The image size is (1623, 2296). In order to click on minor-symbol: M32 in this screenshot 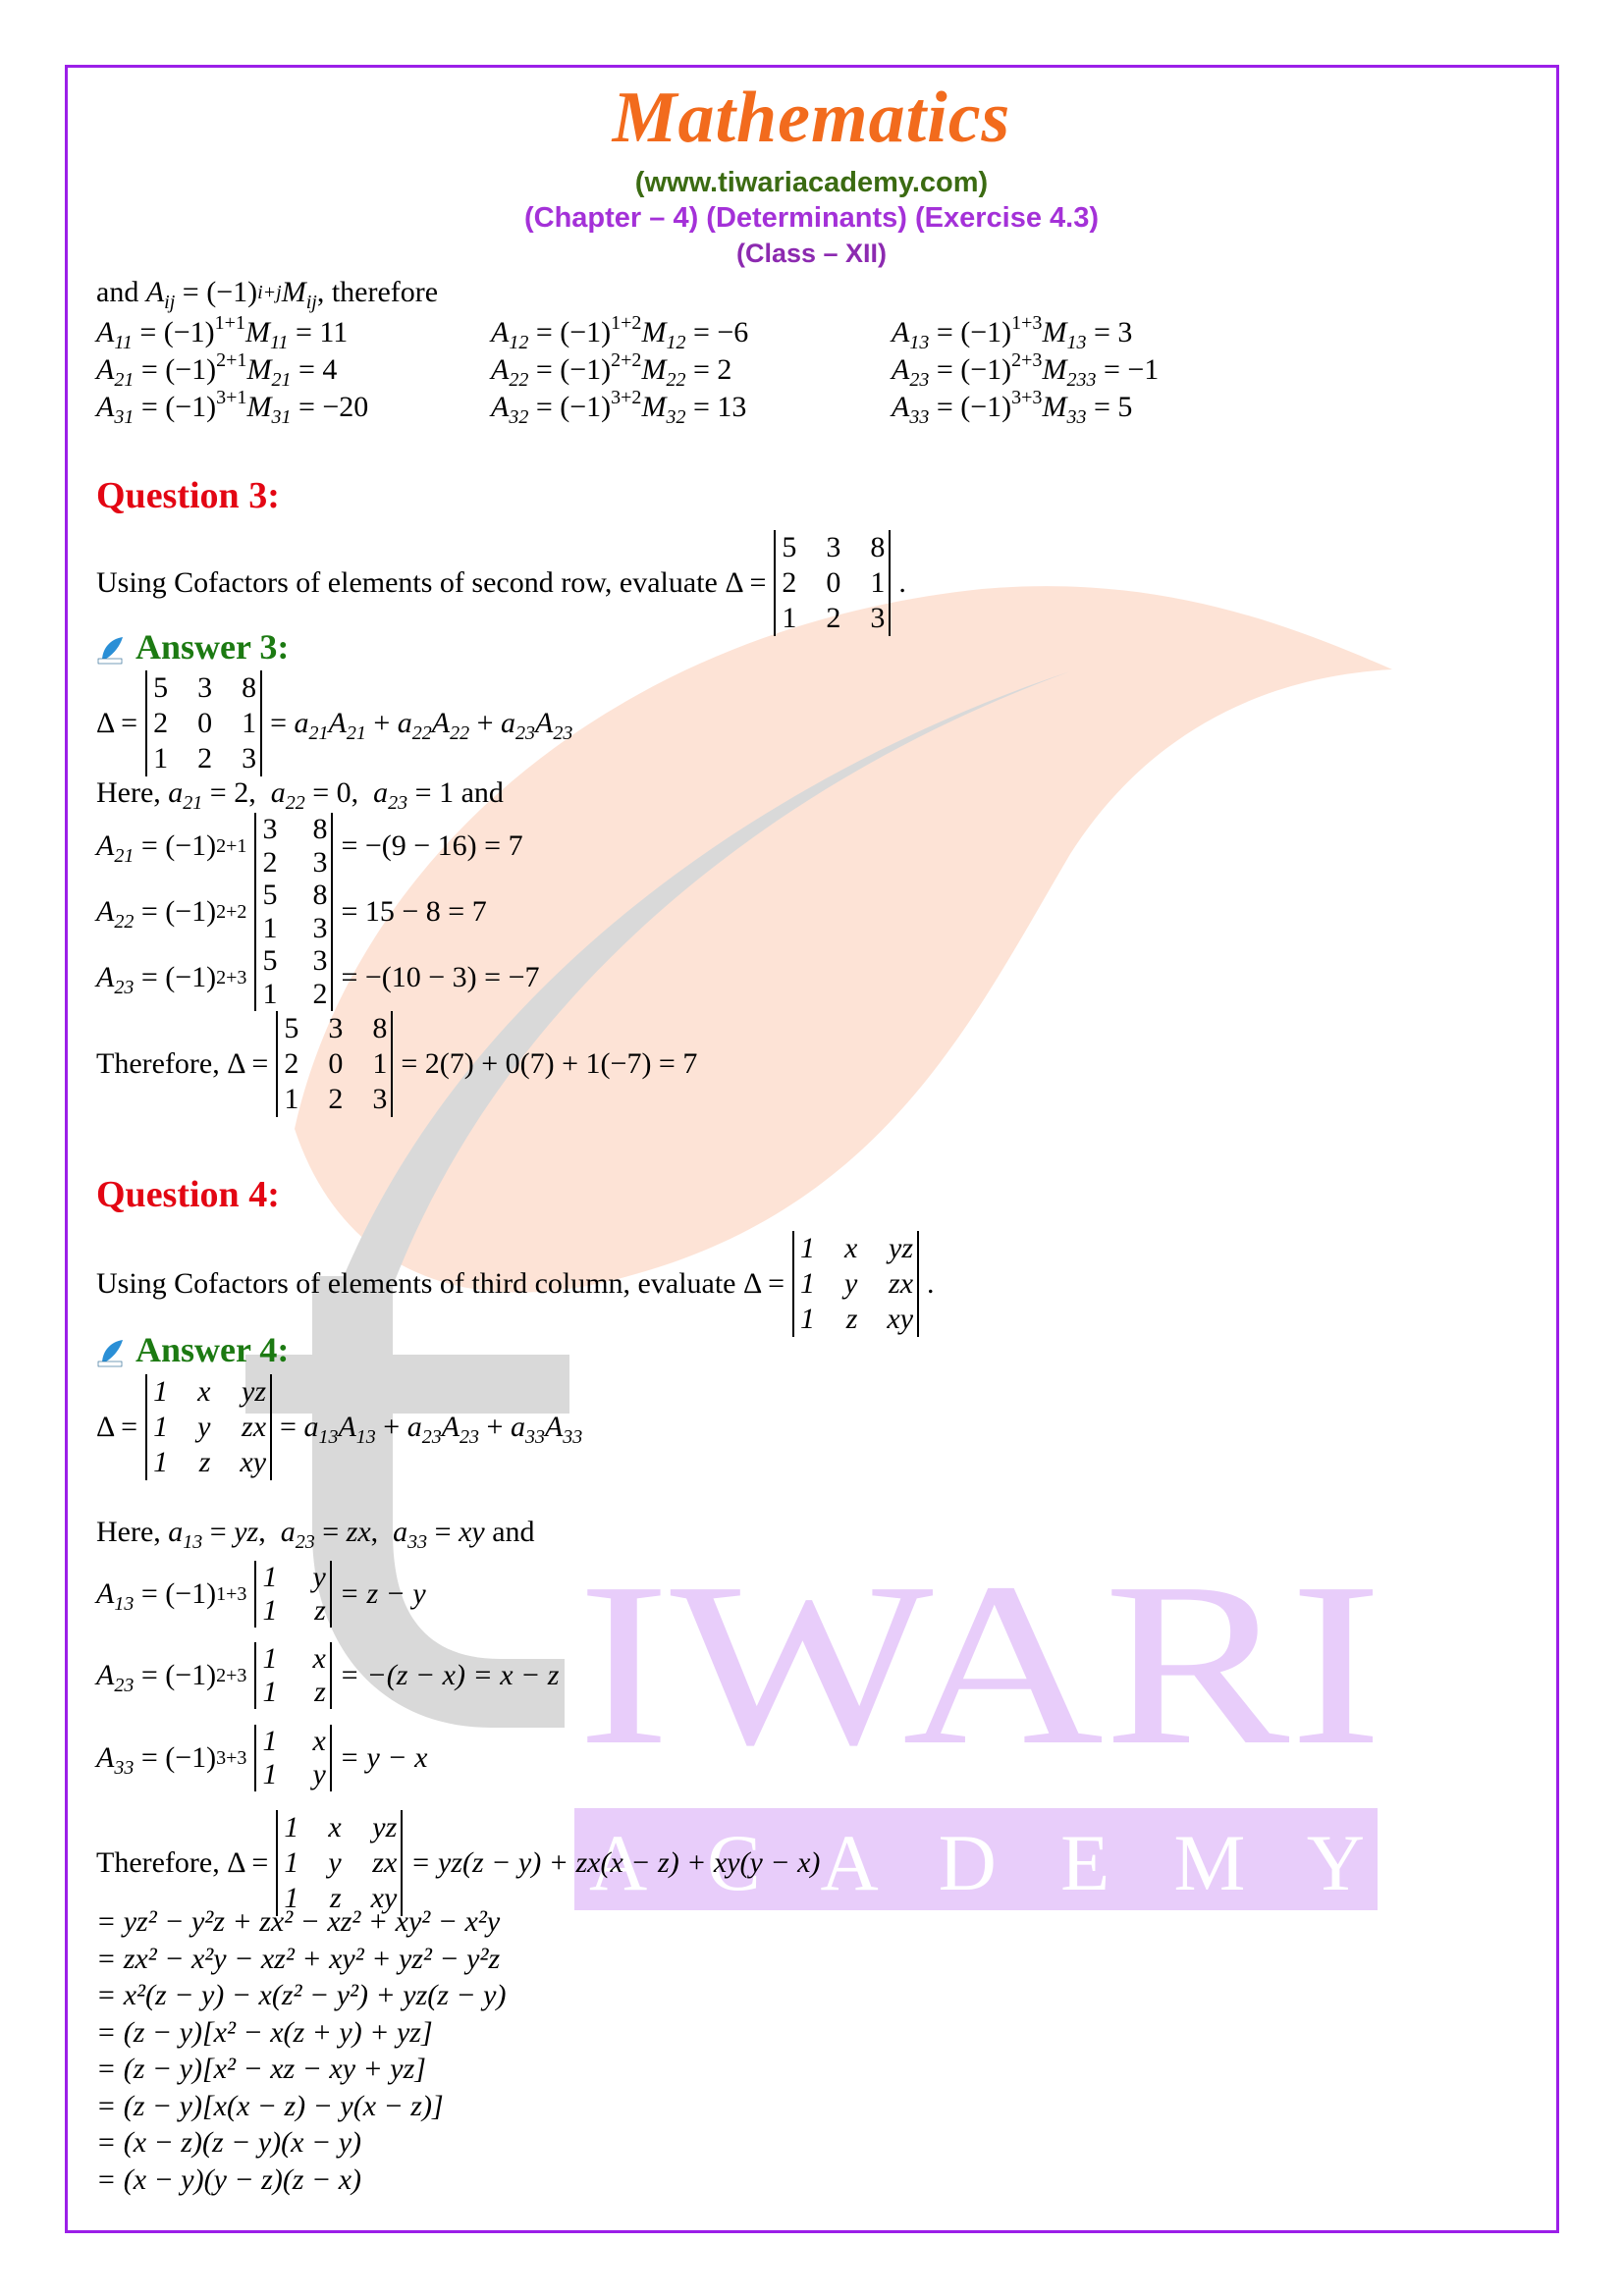, I will do `click(663, 409)`.